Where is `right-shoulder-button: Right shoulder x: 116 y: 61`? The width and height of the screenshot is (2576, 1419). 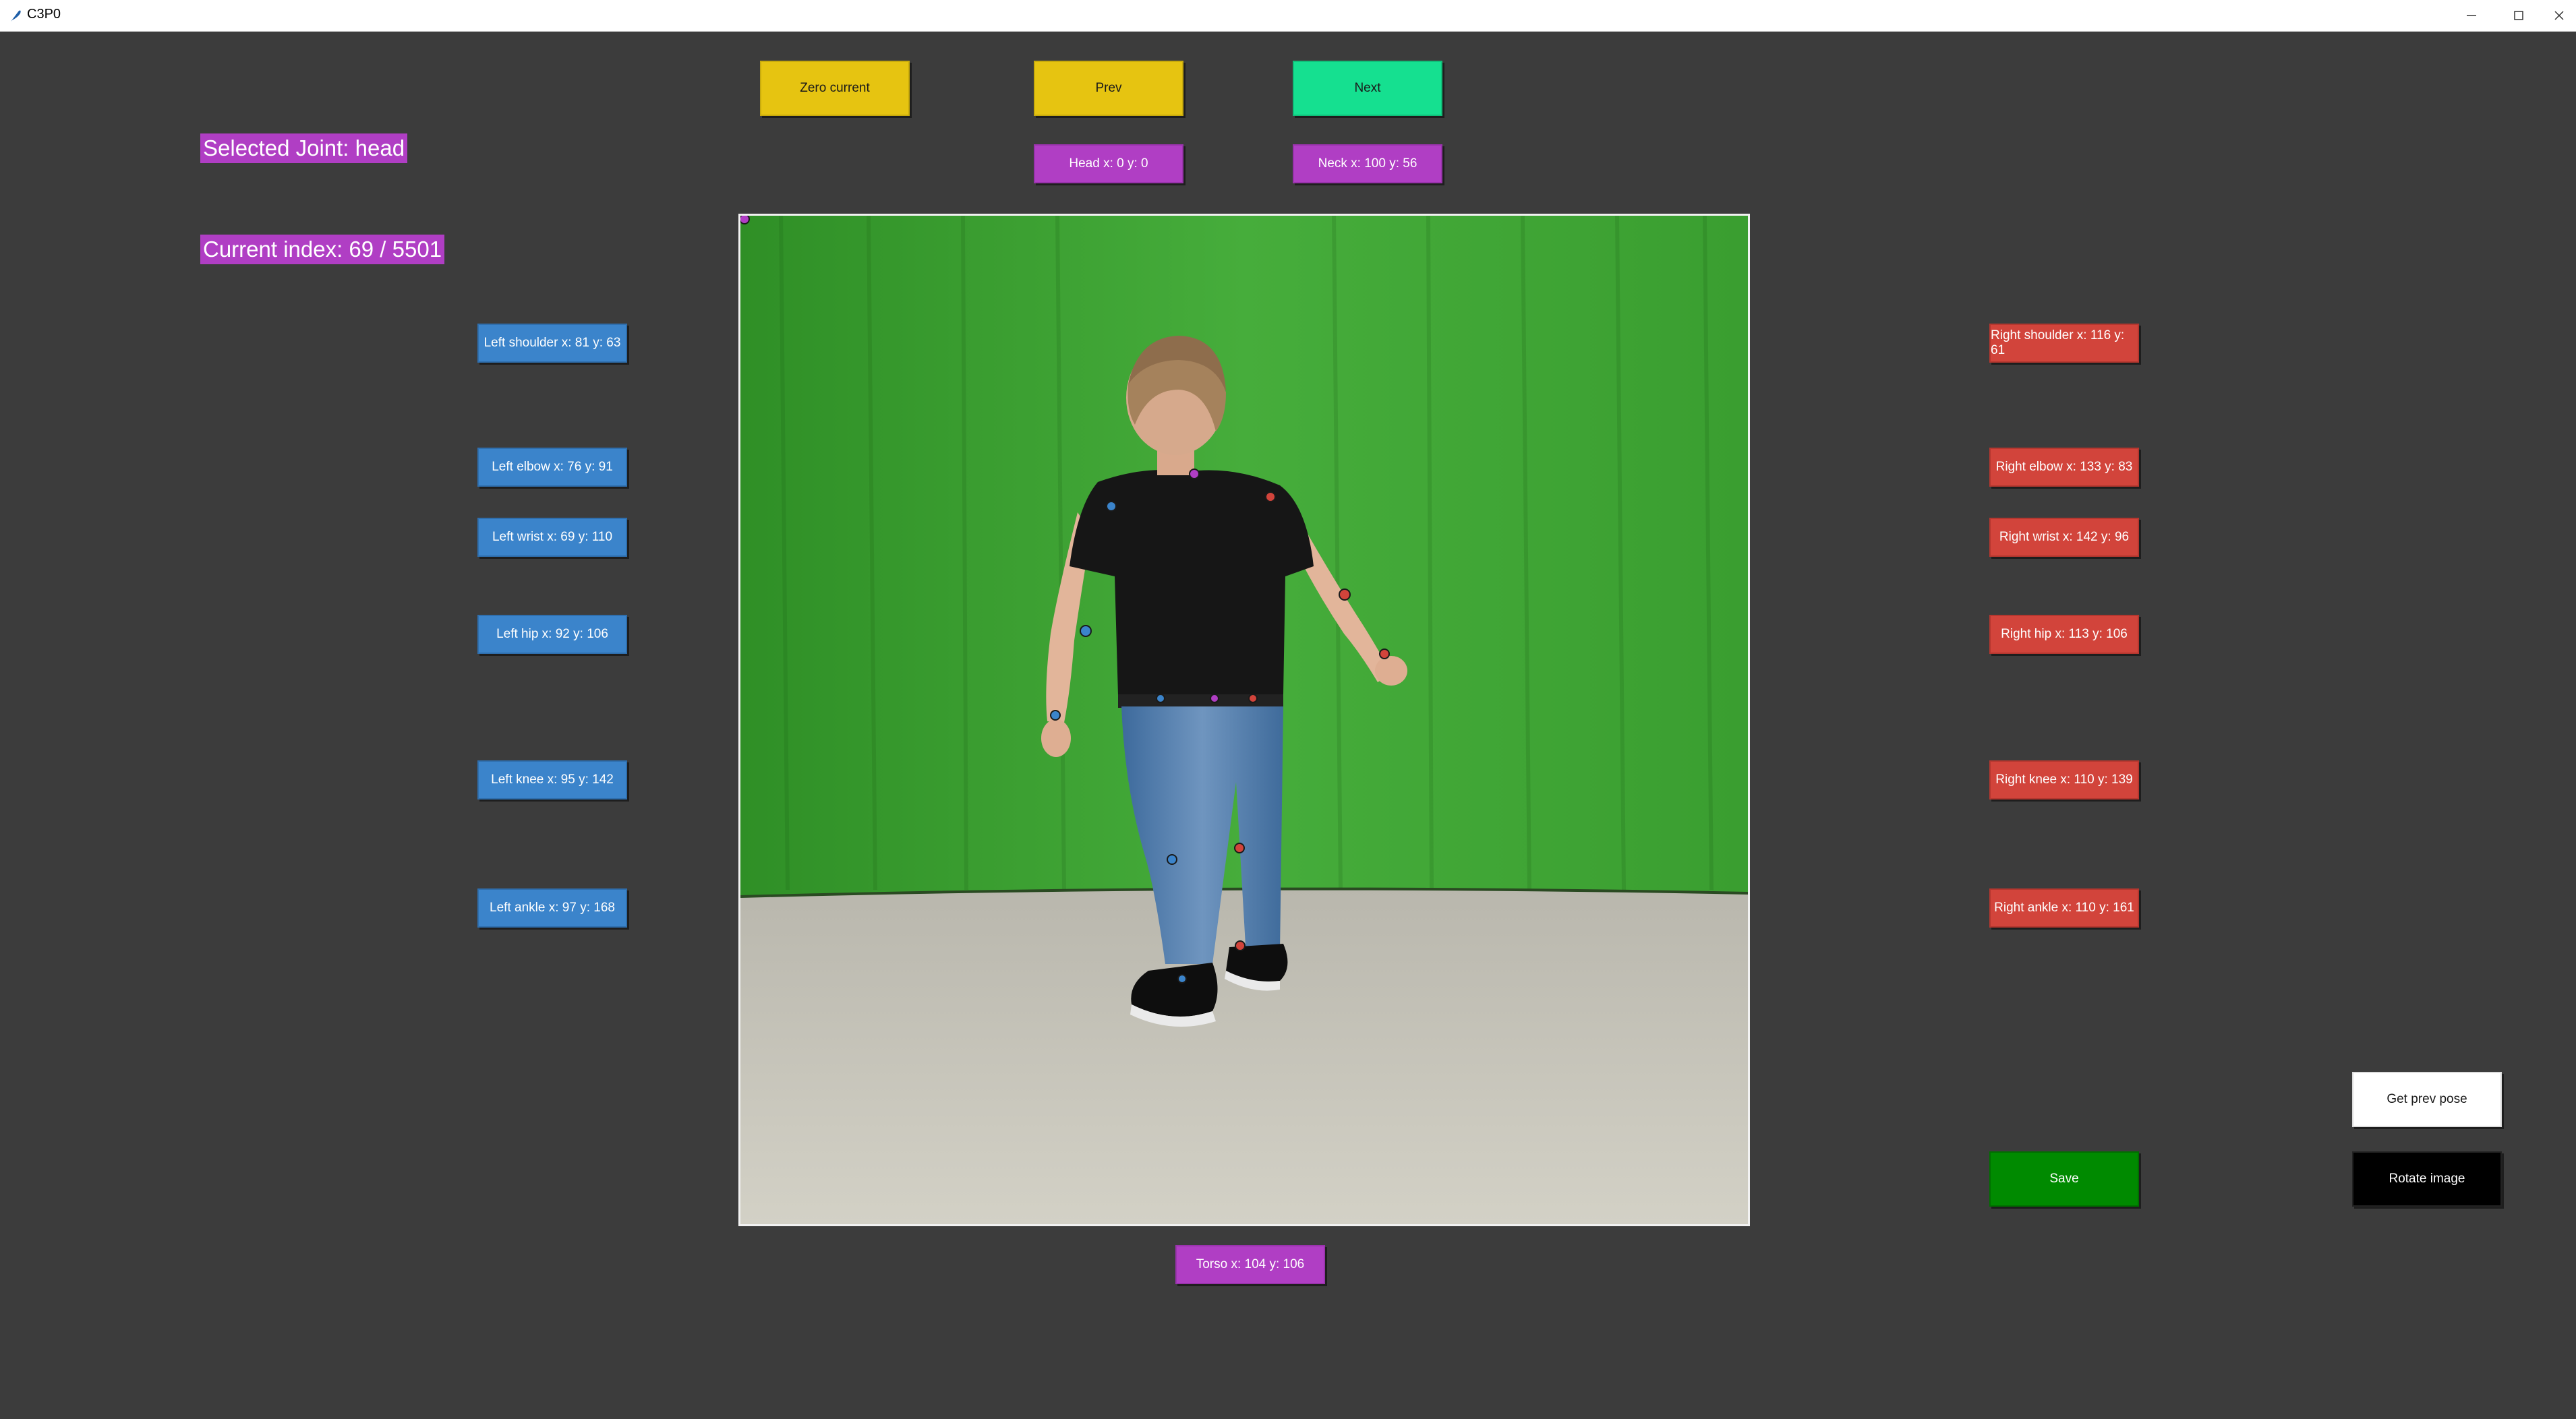
right-shoulder-button: Right shoulder x: 116 y: 61 is located at coordinates (2064, 343).